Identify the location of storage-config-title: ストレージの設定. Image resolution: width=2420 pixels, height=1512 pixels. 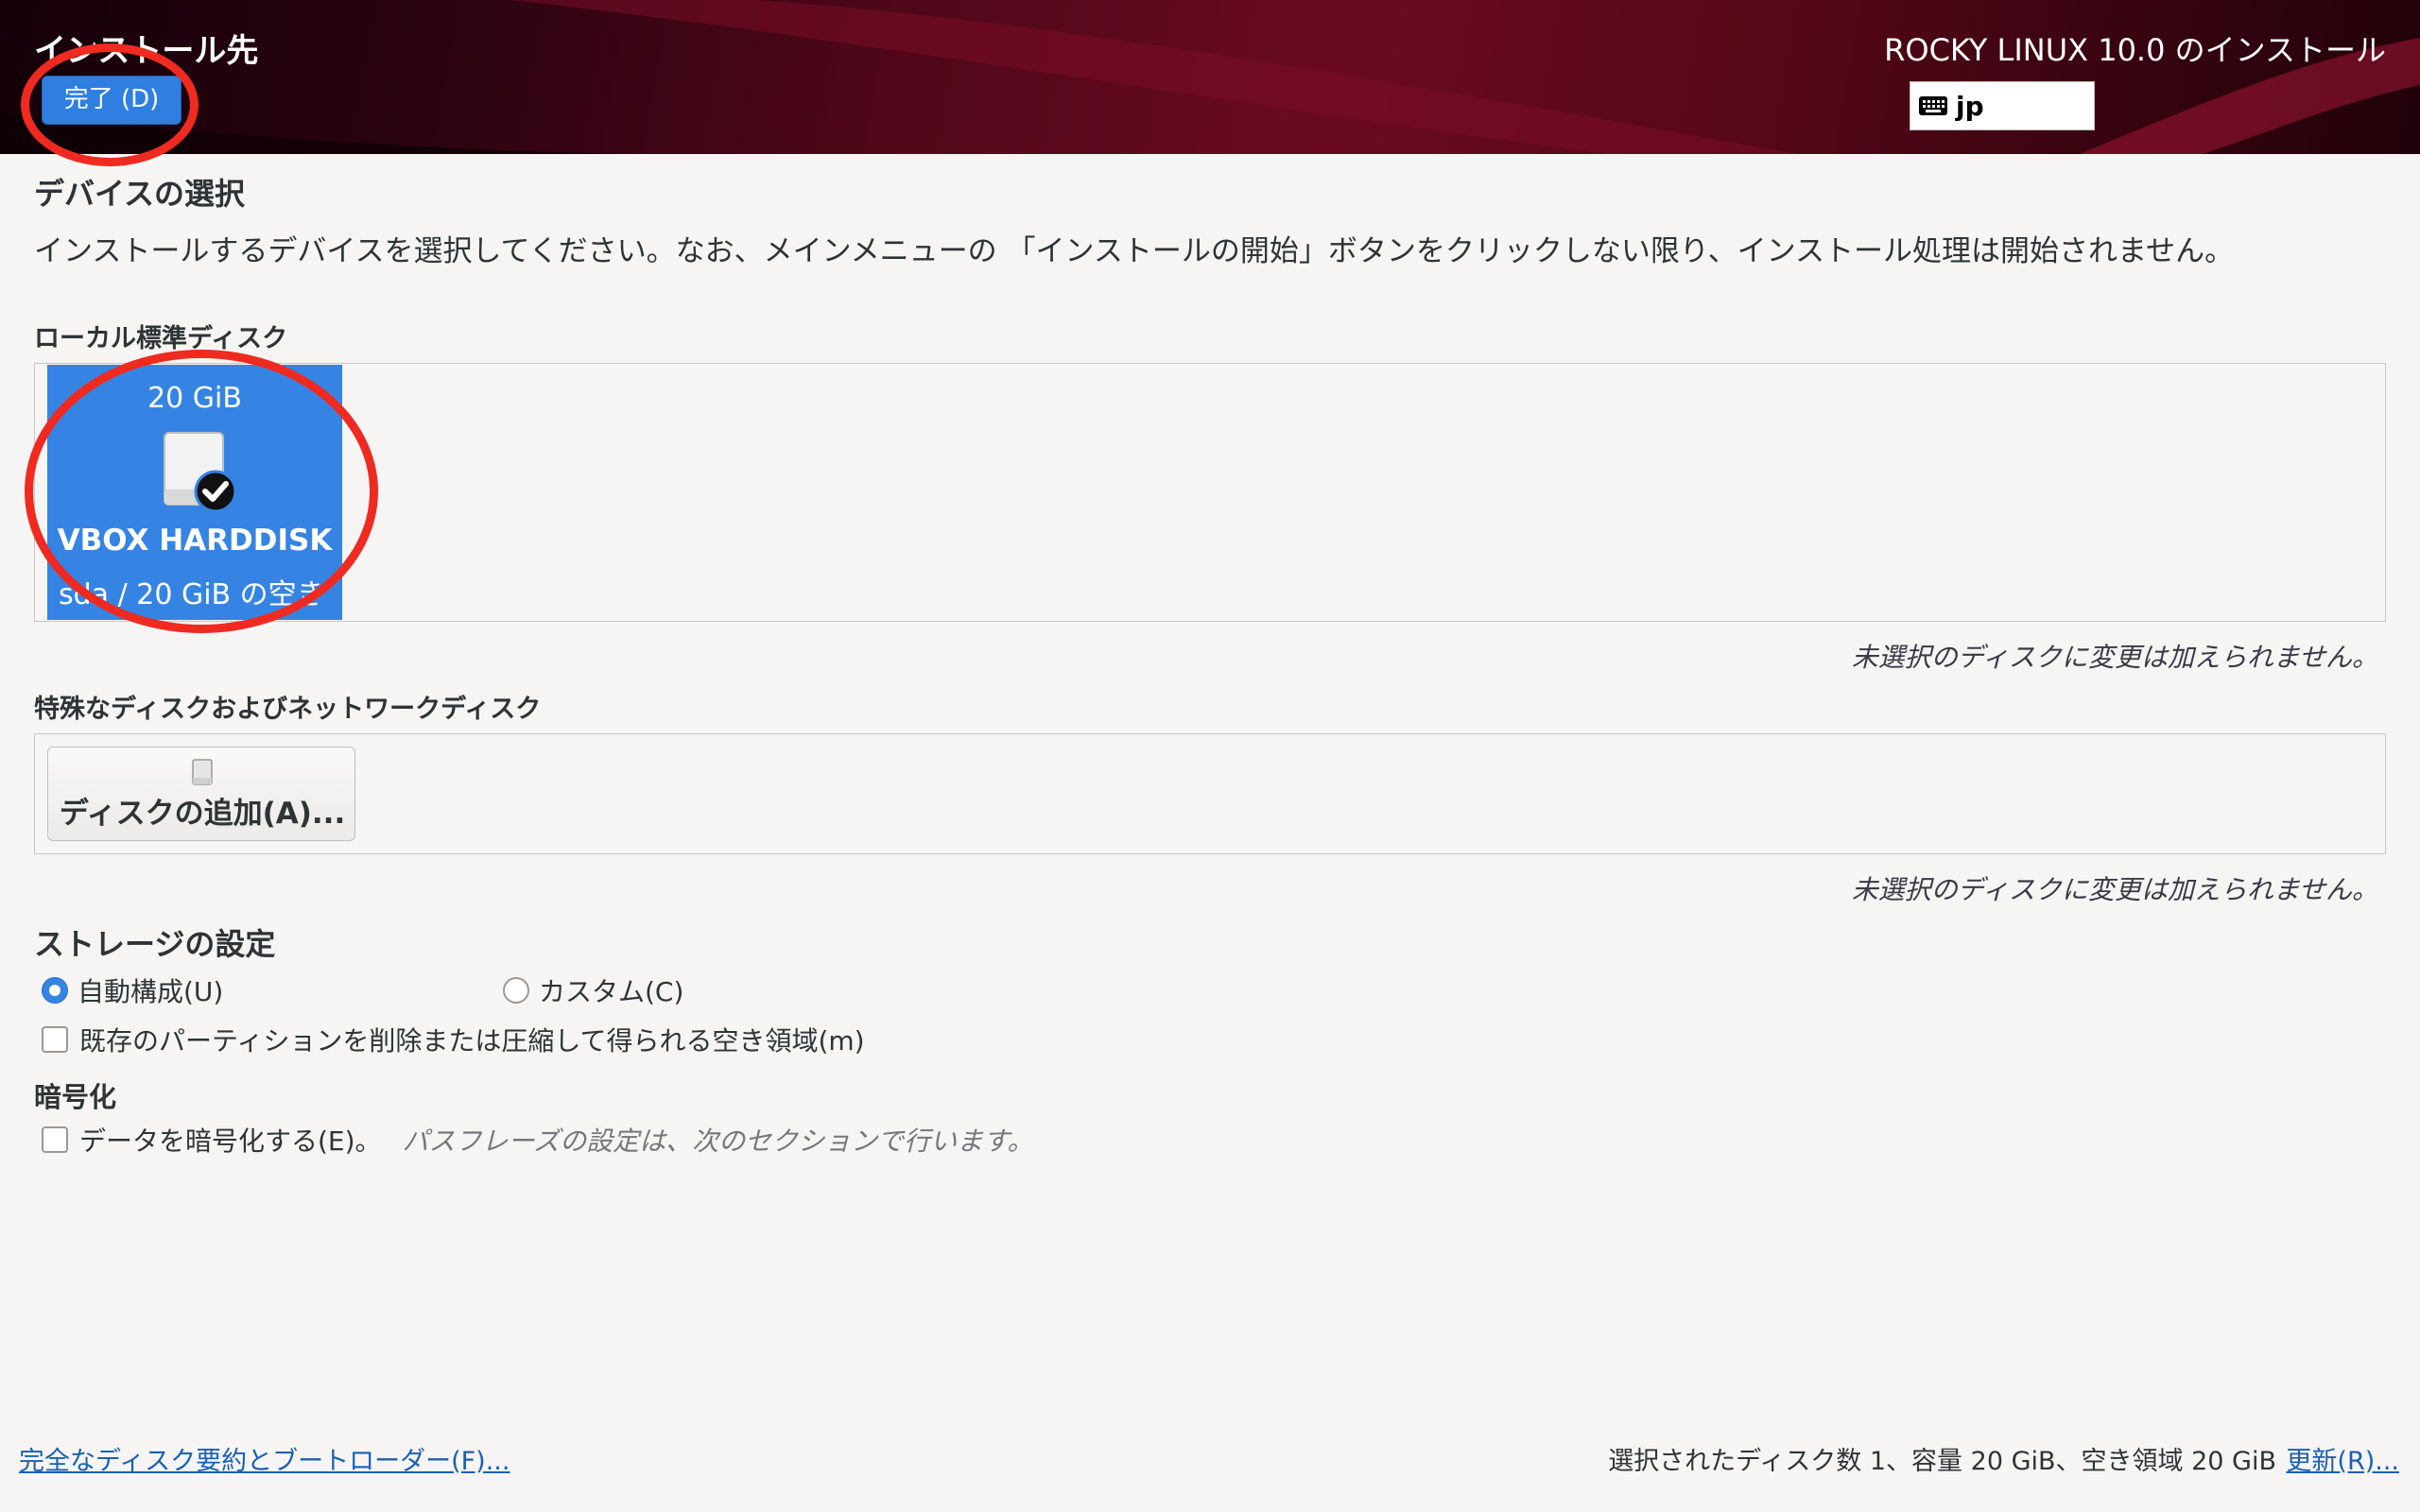
(155, 944).